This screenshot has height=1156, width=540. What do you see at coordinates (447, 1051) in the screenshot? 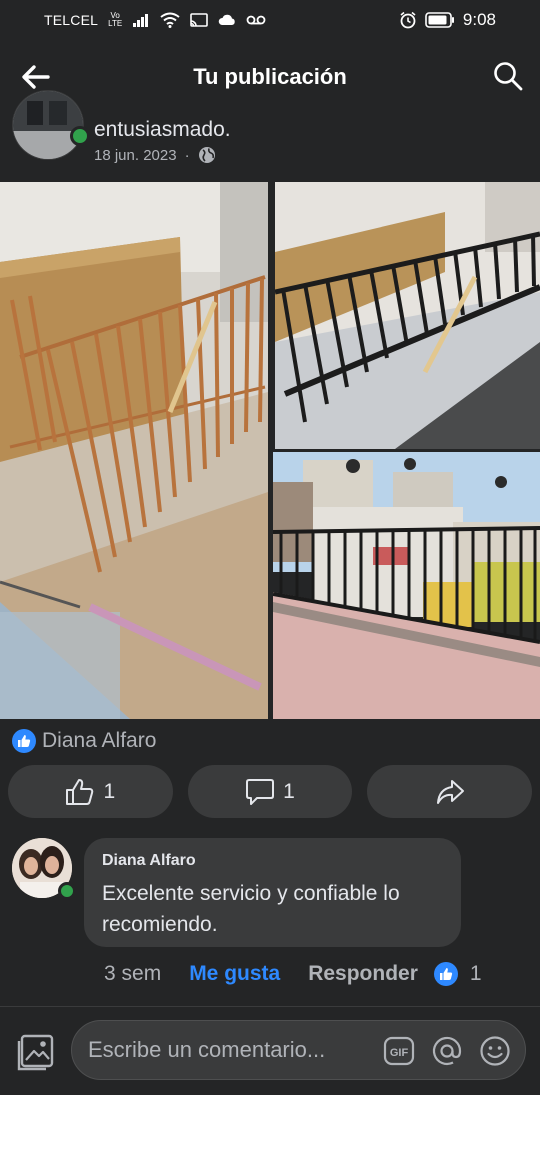
I see `mention-icon` at bounding box center [447, 1051].